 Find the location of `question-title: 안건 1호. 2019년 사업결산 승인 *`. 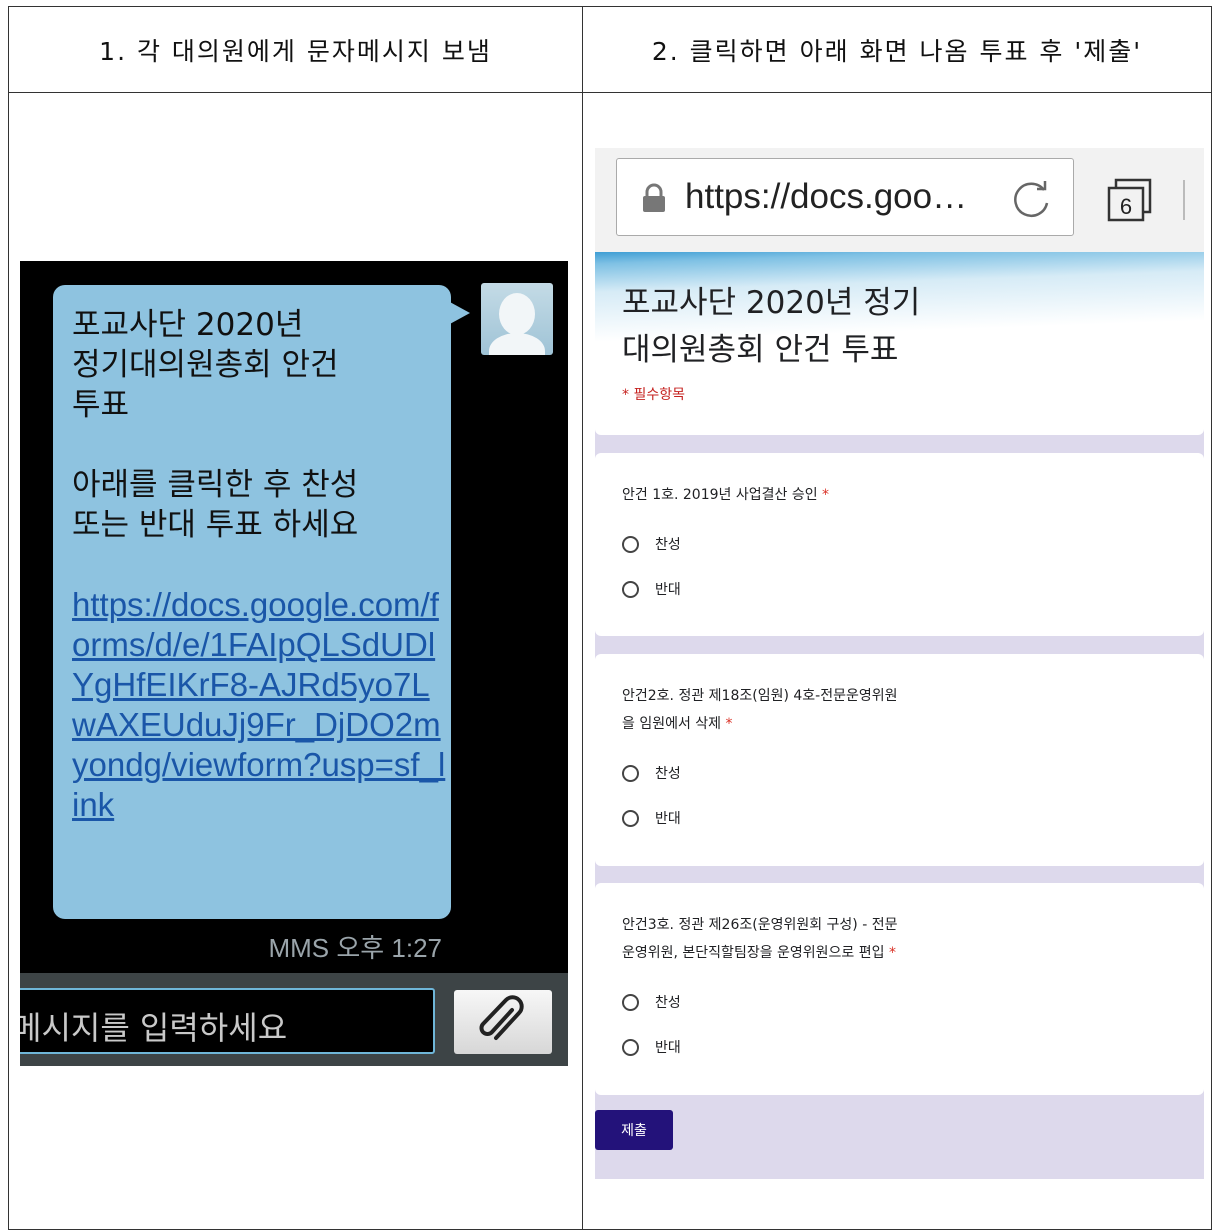

question-title: 안건 1호. 2019년 사업결산 승인 * is located at coordinates (726, 495).